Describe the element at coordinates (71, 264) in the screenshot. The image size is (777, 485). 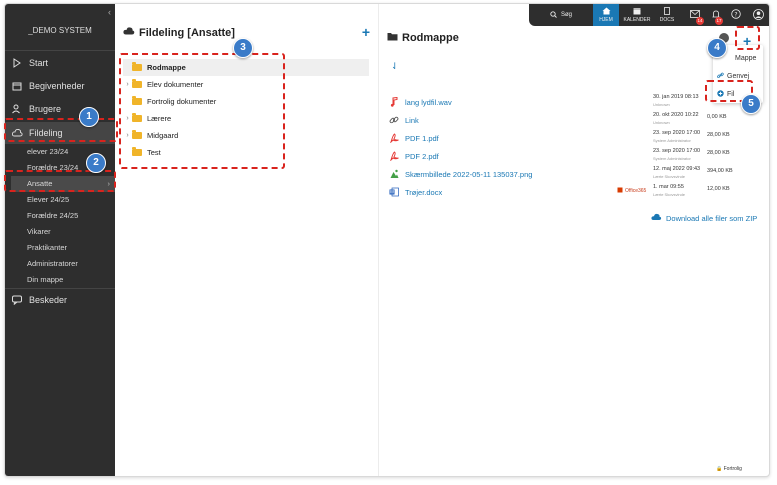
I see `sidebar-sub-administratorer: Administratorer` at that location.